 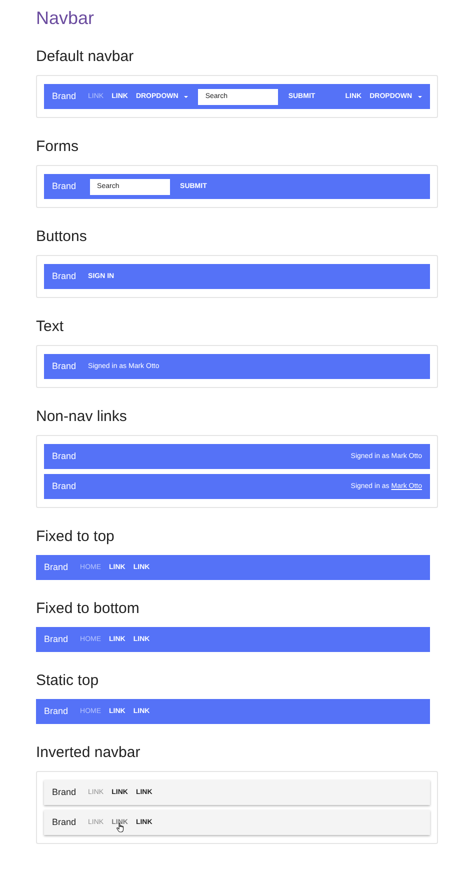 I want to click on section-title: Text, so click(x=50, y=327).